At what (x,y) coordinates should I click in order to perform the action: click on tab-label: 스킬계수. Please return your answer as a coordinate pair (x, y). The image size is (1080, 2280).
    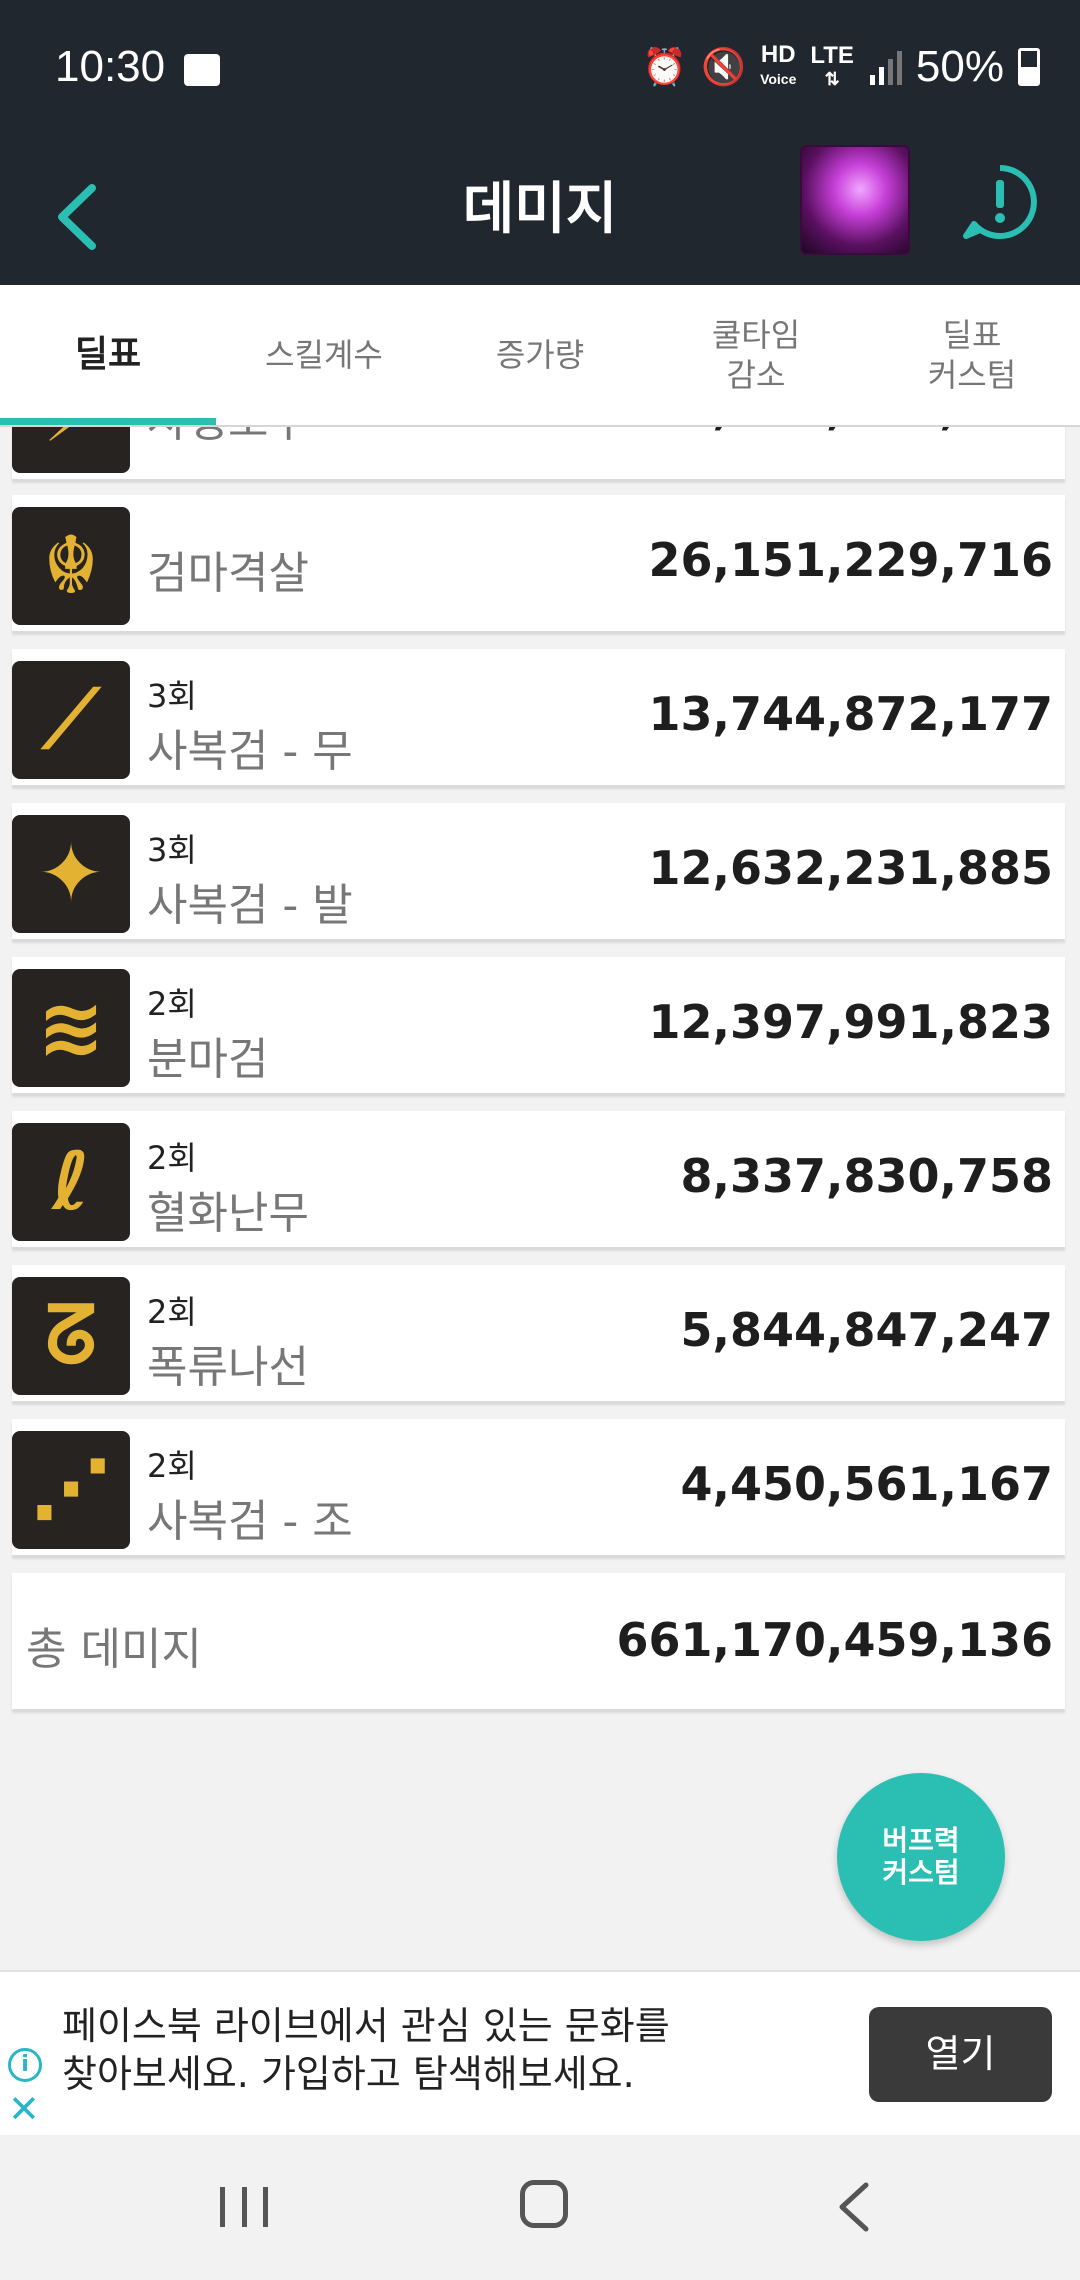
    Looking at the image, I should click on (324, 355).